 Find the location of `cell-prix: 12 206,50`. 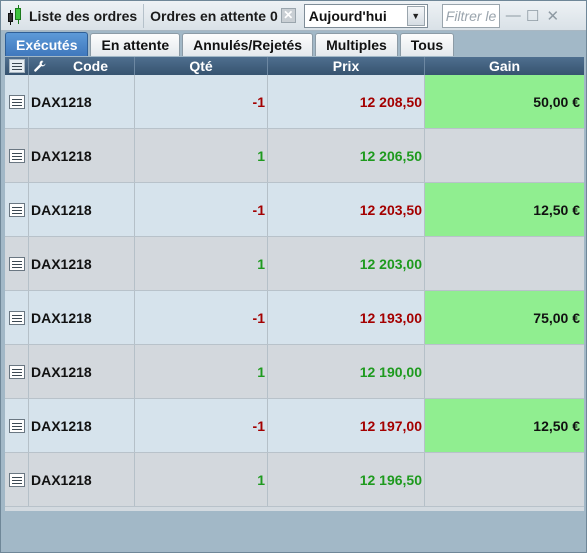

cell-prix: 12 206,50 is located at coordinates (346, 155).